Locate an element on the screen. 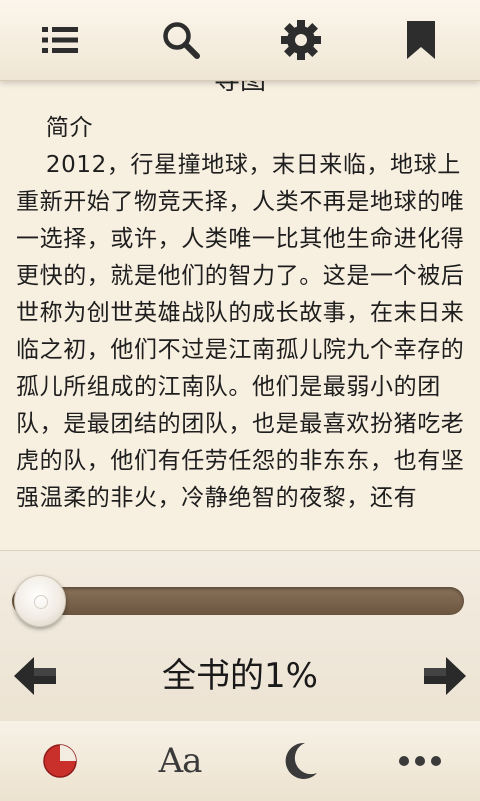  font-size-button: Aa is located at coordinates (180, 761).